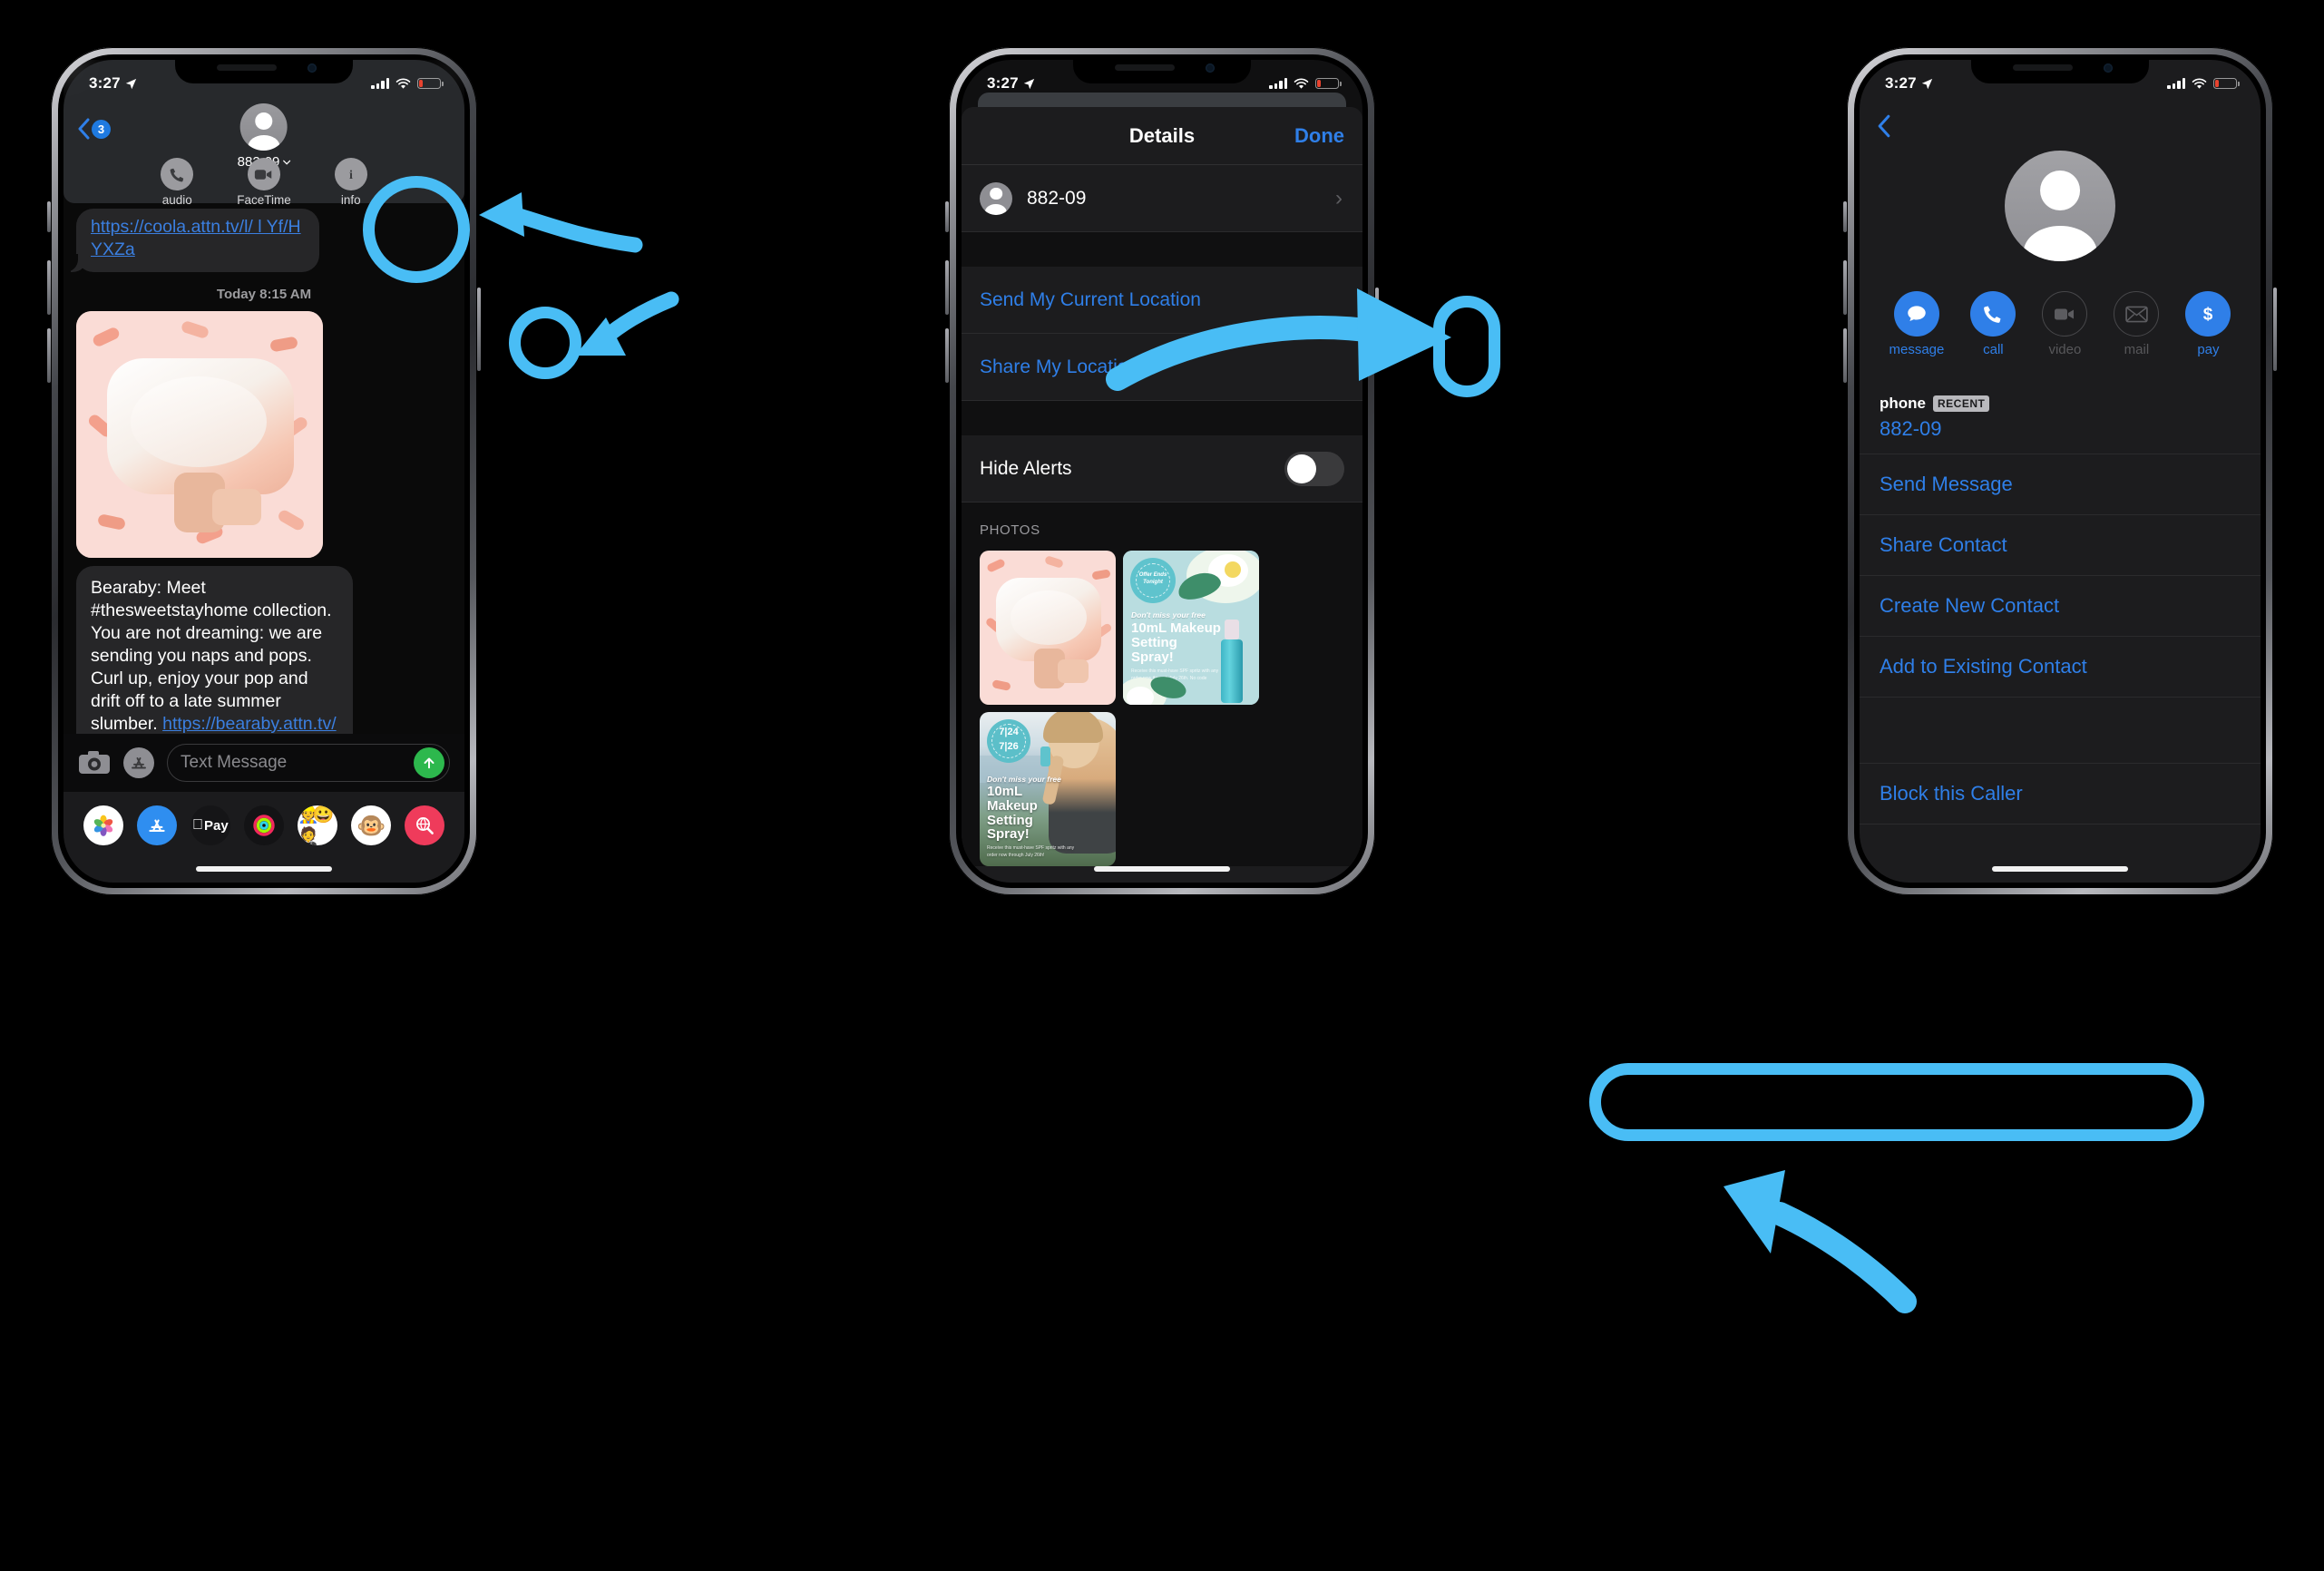 This screenshot has height=1571, width=2324. Describe the element at coordinates (1820, 1241) in the screenshot. I see `annotation-arrow-to-block` at that location.